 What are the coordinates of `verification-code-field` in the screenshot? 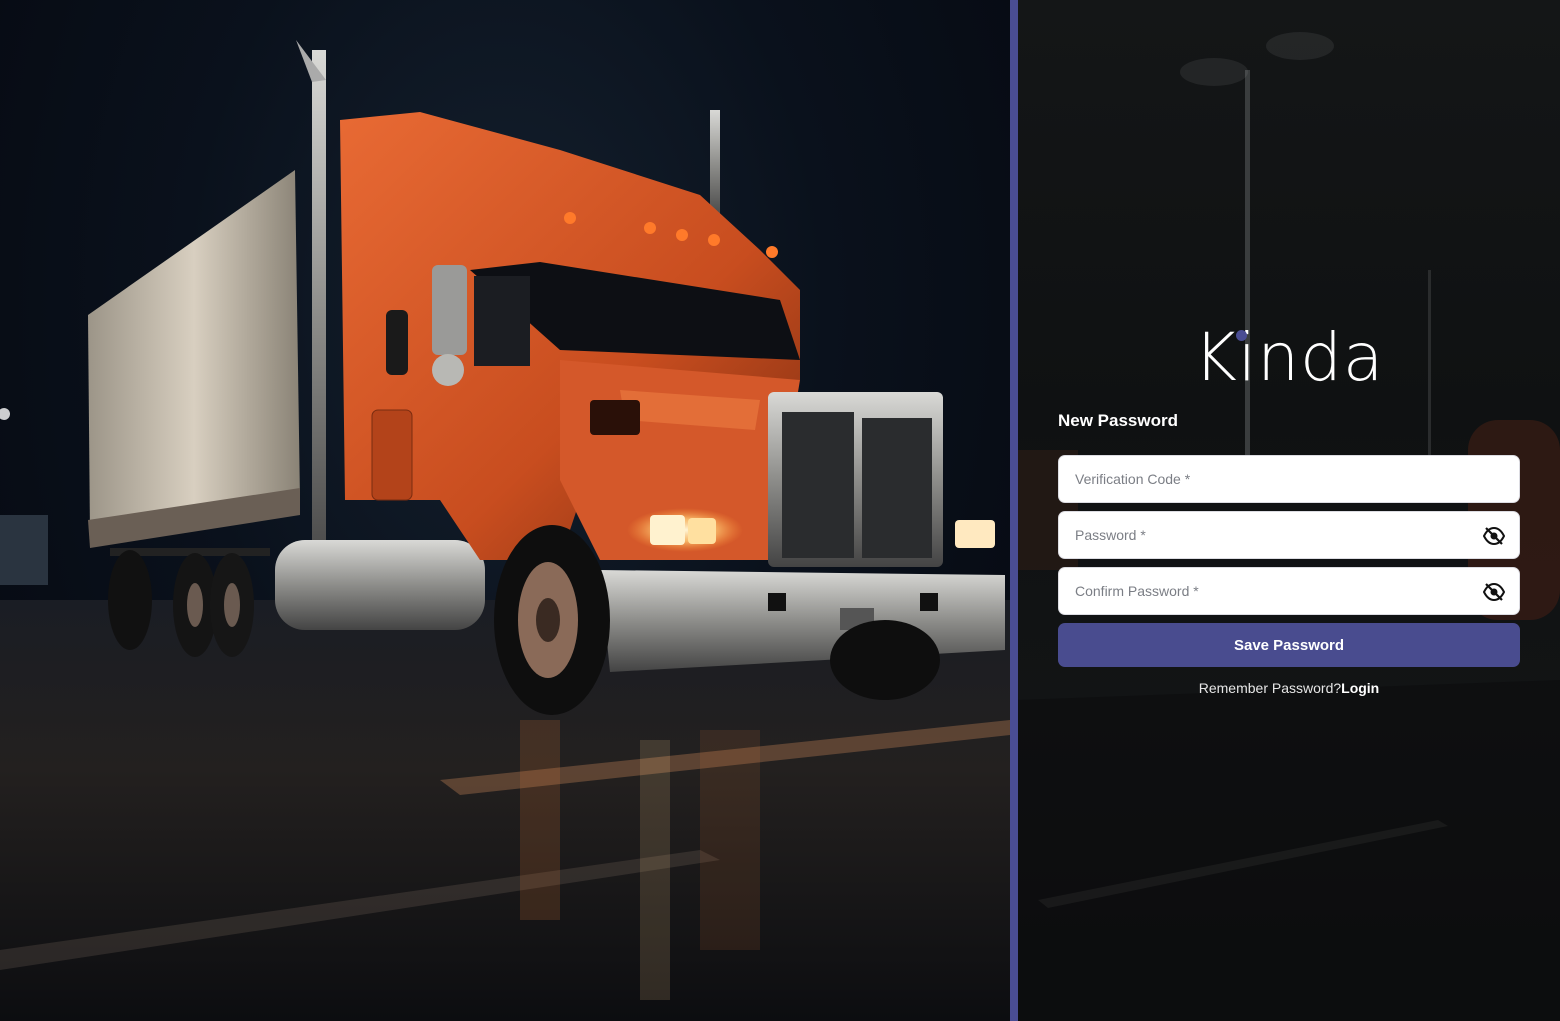 It's located at (1289, 479).